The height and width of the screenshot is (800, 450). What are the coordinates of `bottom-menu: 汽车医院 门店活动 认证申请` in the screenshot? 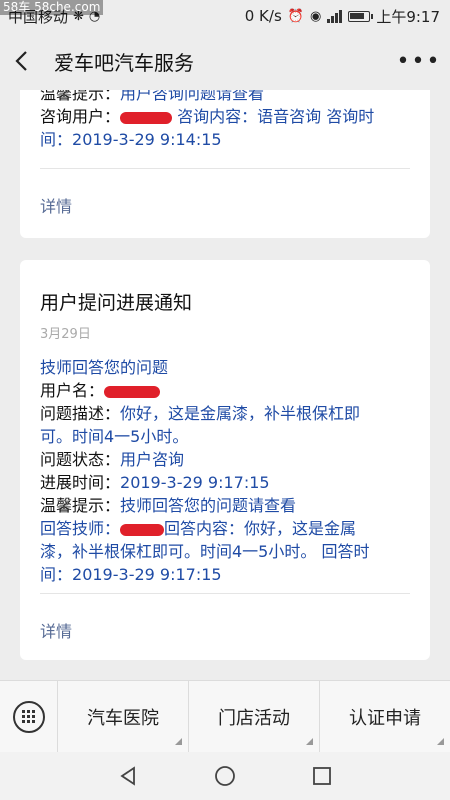 It's located at (225, 716).